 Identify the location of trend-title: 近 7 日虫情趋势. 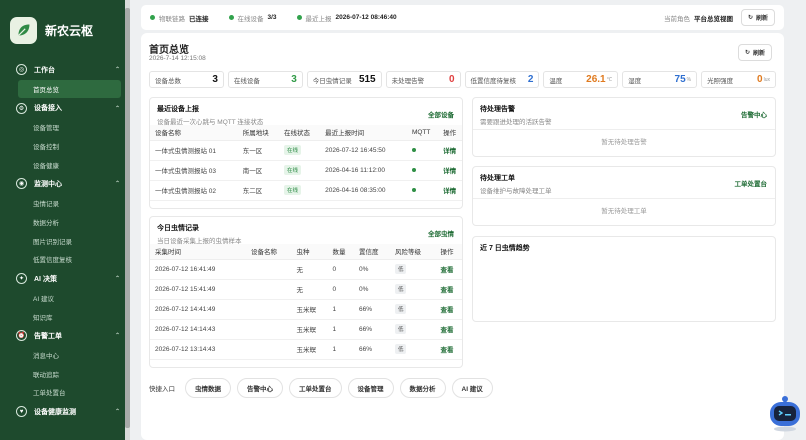
(505, 248).